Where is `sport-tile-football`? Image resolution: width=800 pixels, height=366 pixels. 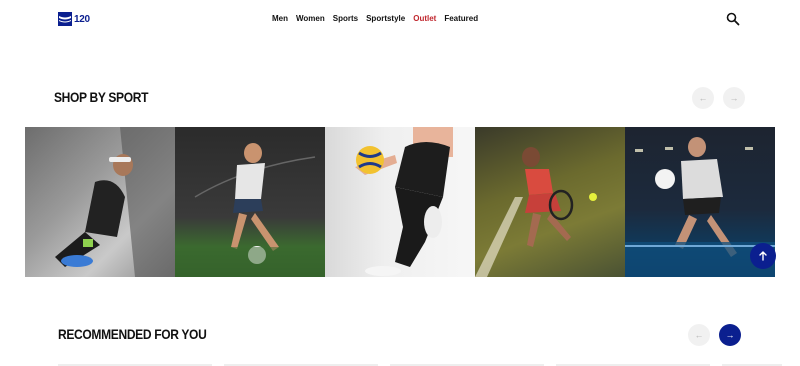 sport-tile-football is located at coordinates (250, 202).